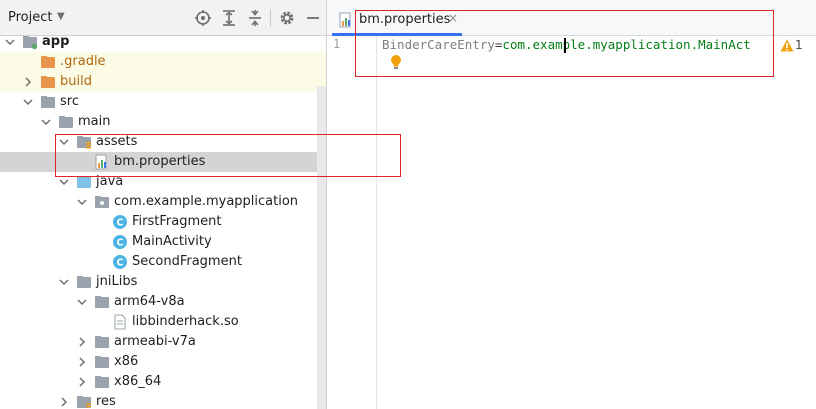  I want to click on tree-row: libbinderhack.so, so click(163, 322).